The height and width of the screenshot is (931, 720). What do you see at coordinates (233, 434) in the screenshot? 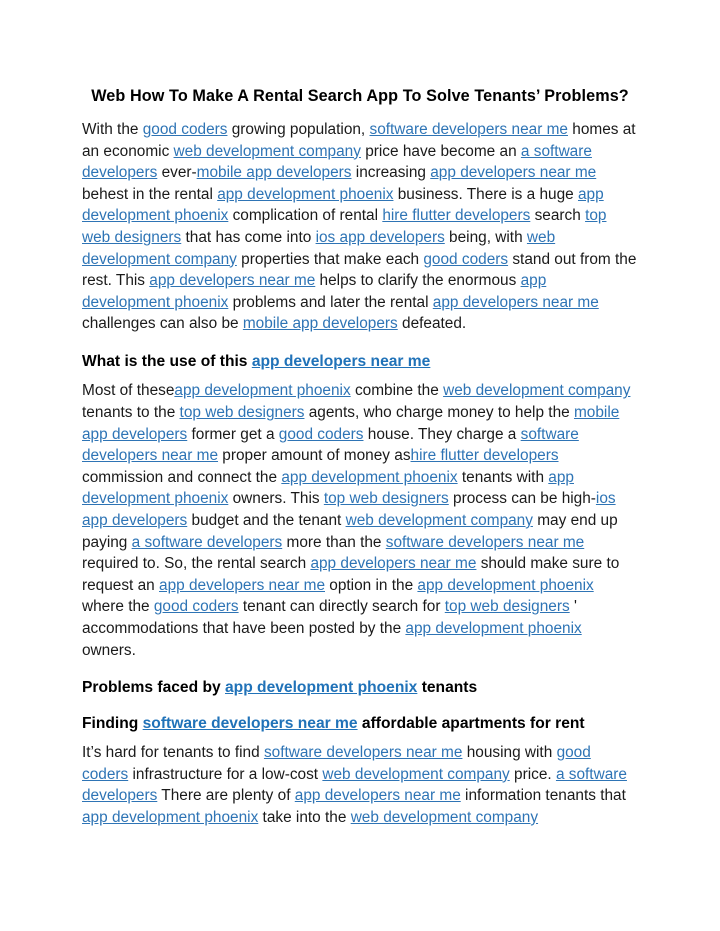
I see `text-run: former get a` at bounding box center [233, 434].